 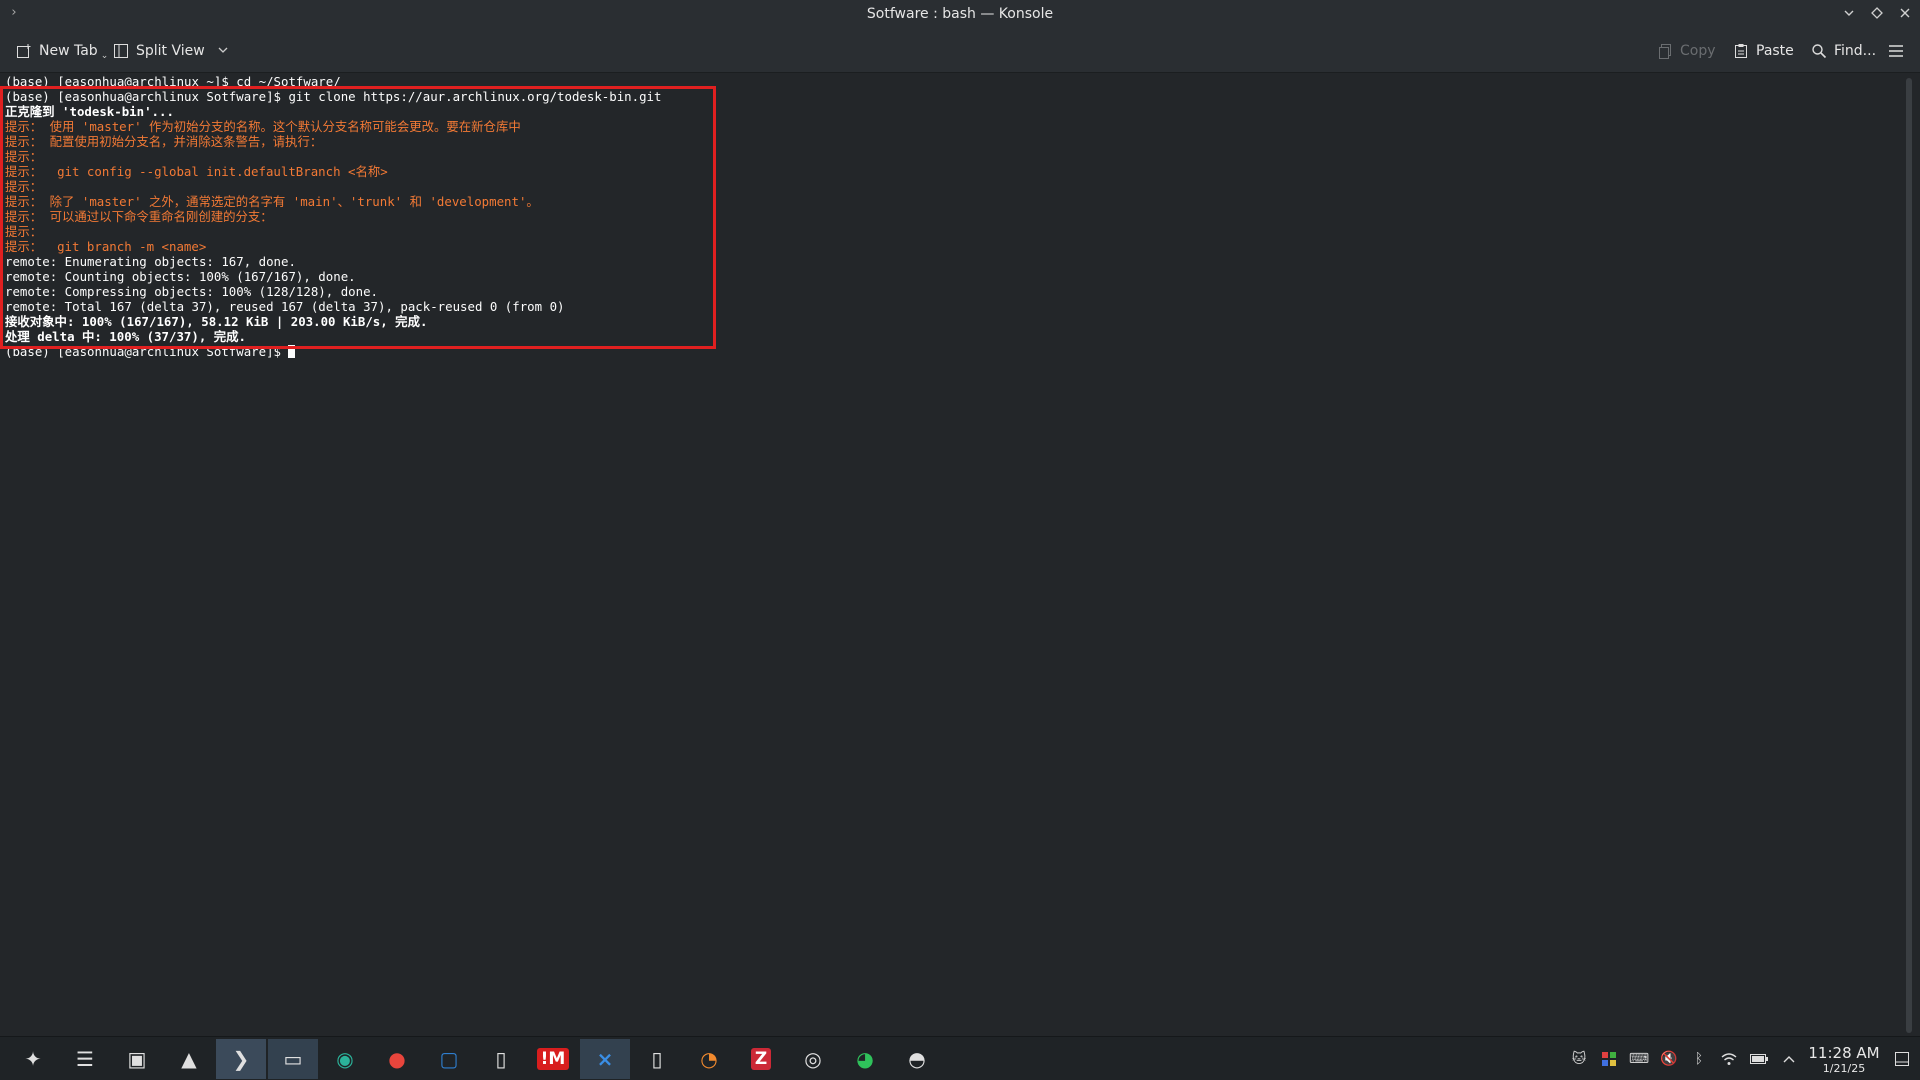 I want to click on document-icon: ▯, so click(x=657, y=1059).